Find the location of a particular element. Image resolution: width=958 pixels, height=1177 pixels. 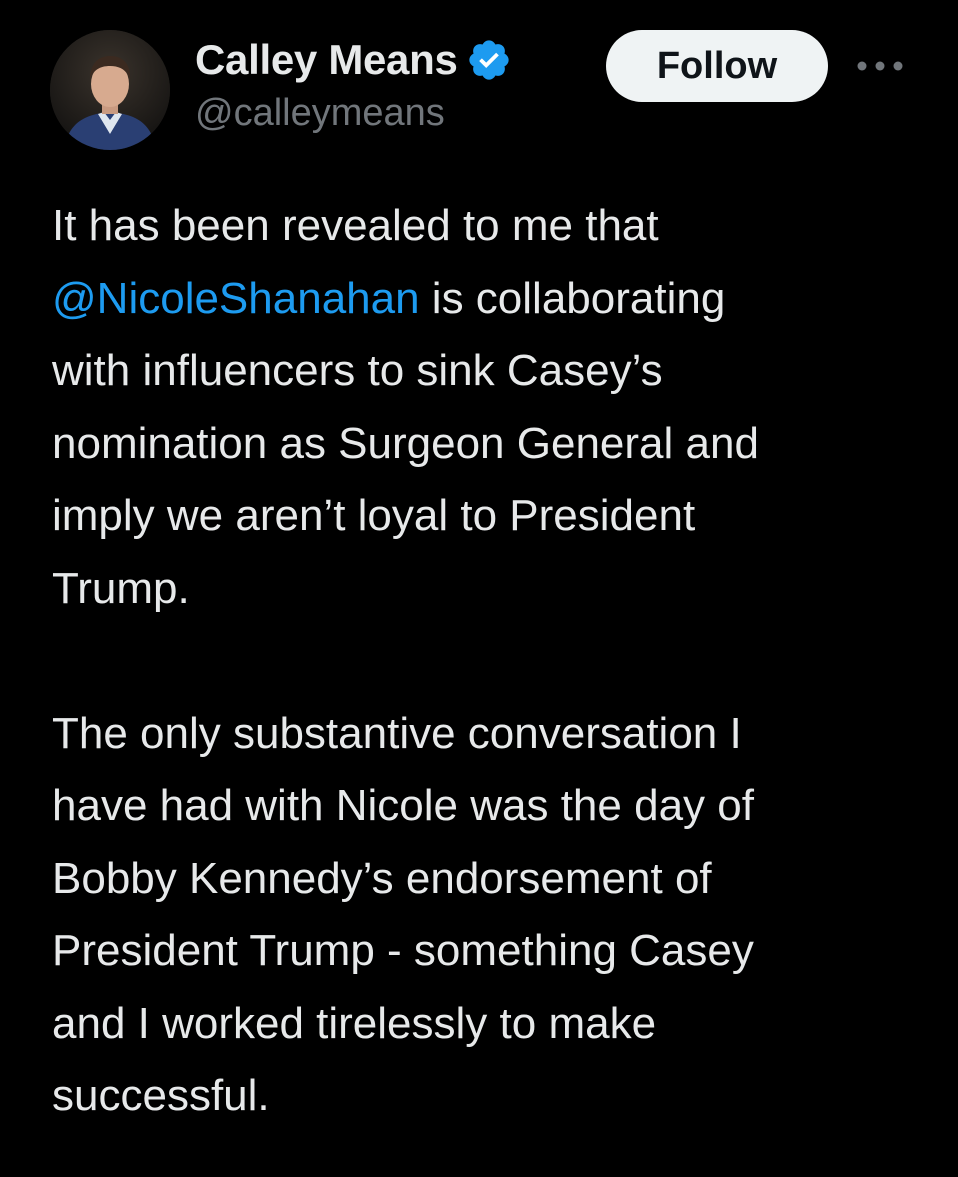

follow-button: Follow is located at coordinates (717, 66).